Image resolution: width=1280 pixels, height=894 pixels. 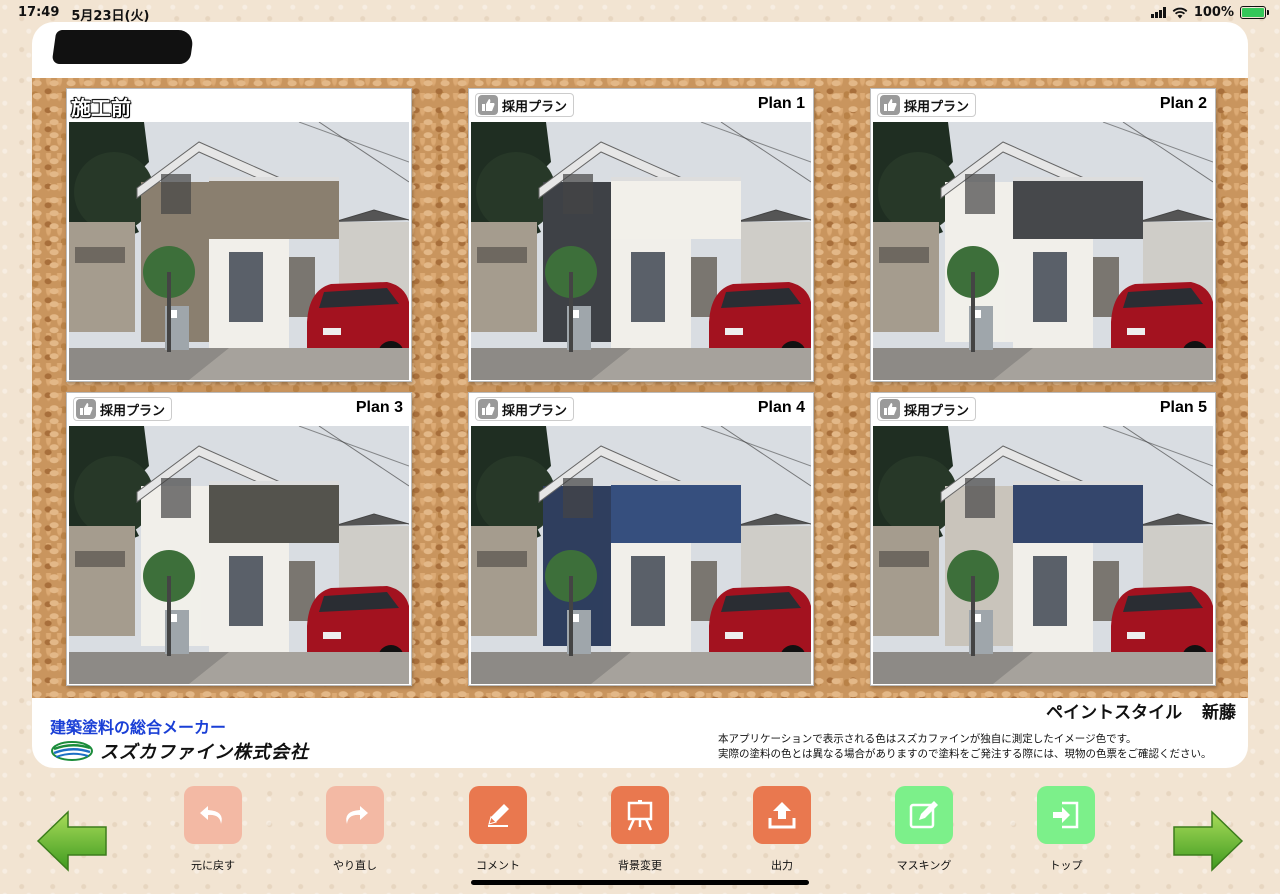 What do you see at coordinates (138, 727) in the screenshot?
I see `company-tagline: 建築塗料の総合メーカー` at bounding box center [138, 727].